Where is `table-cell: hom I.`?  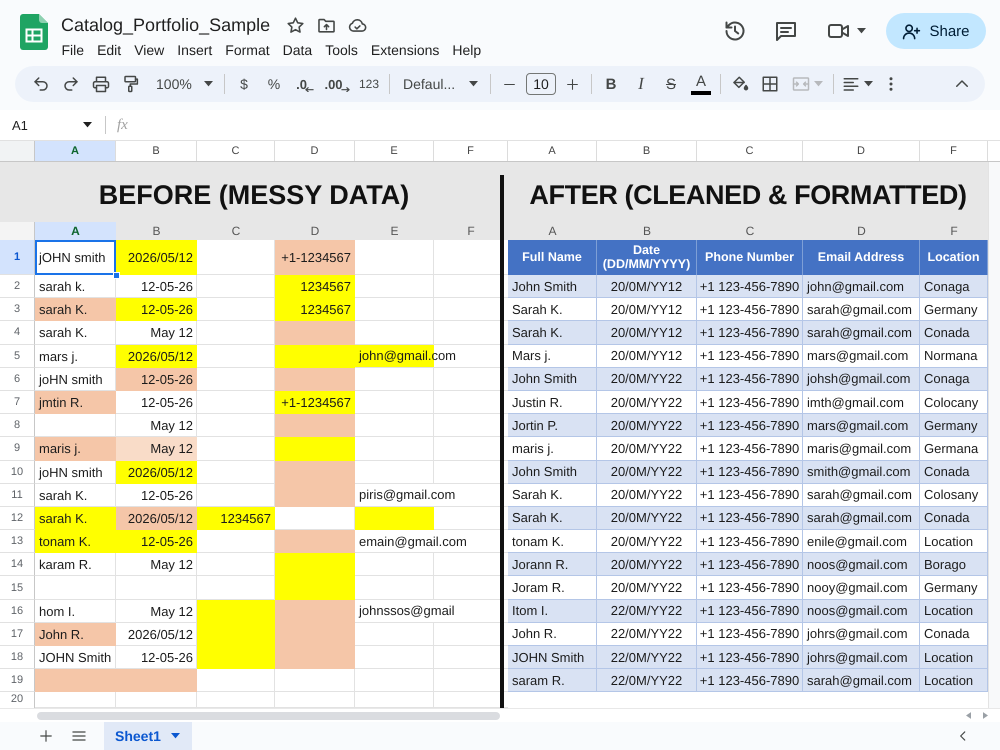 table-cell: hom I. is located at coordinates (75, 611).